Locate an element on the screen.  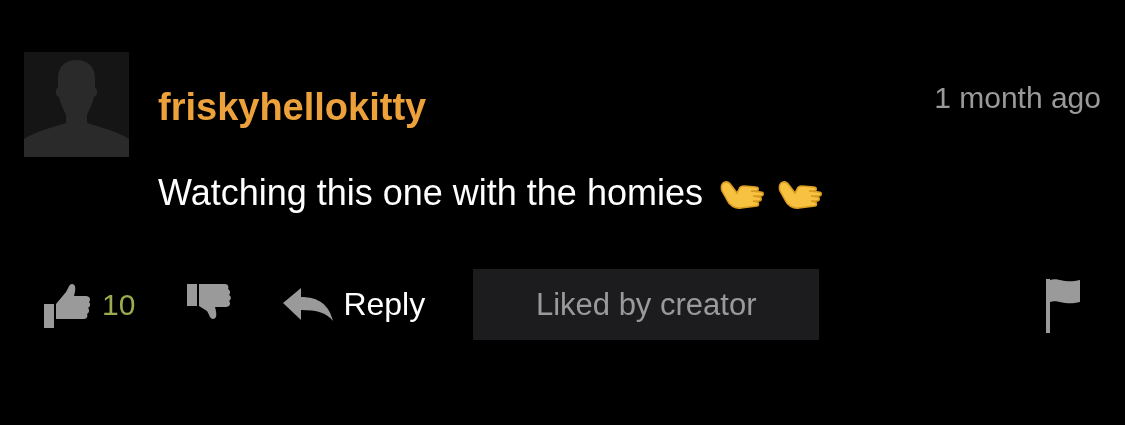
username: friskyhellokitty is located at coordinates (292, 107).